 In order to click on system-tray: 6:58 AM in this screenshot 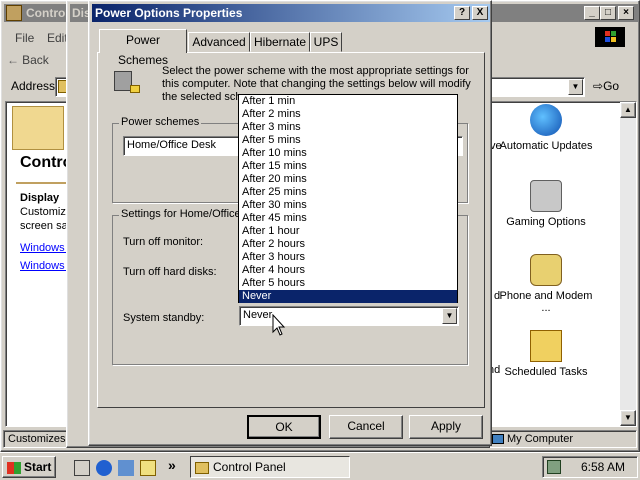, I will do `click(590, 467)`.